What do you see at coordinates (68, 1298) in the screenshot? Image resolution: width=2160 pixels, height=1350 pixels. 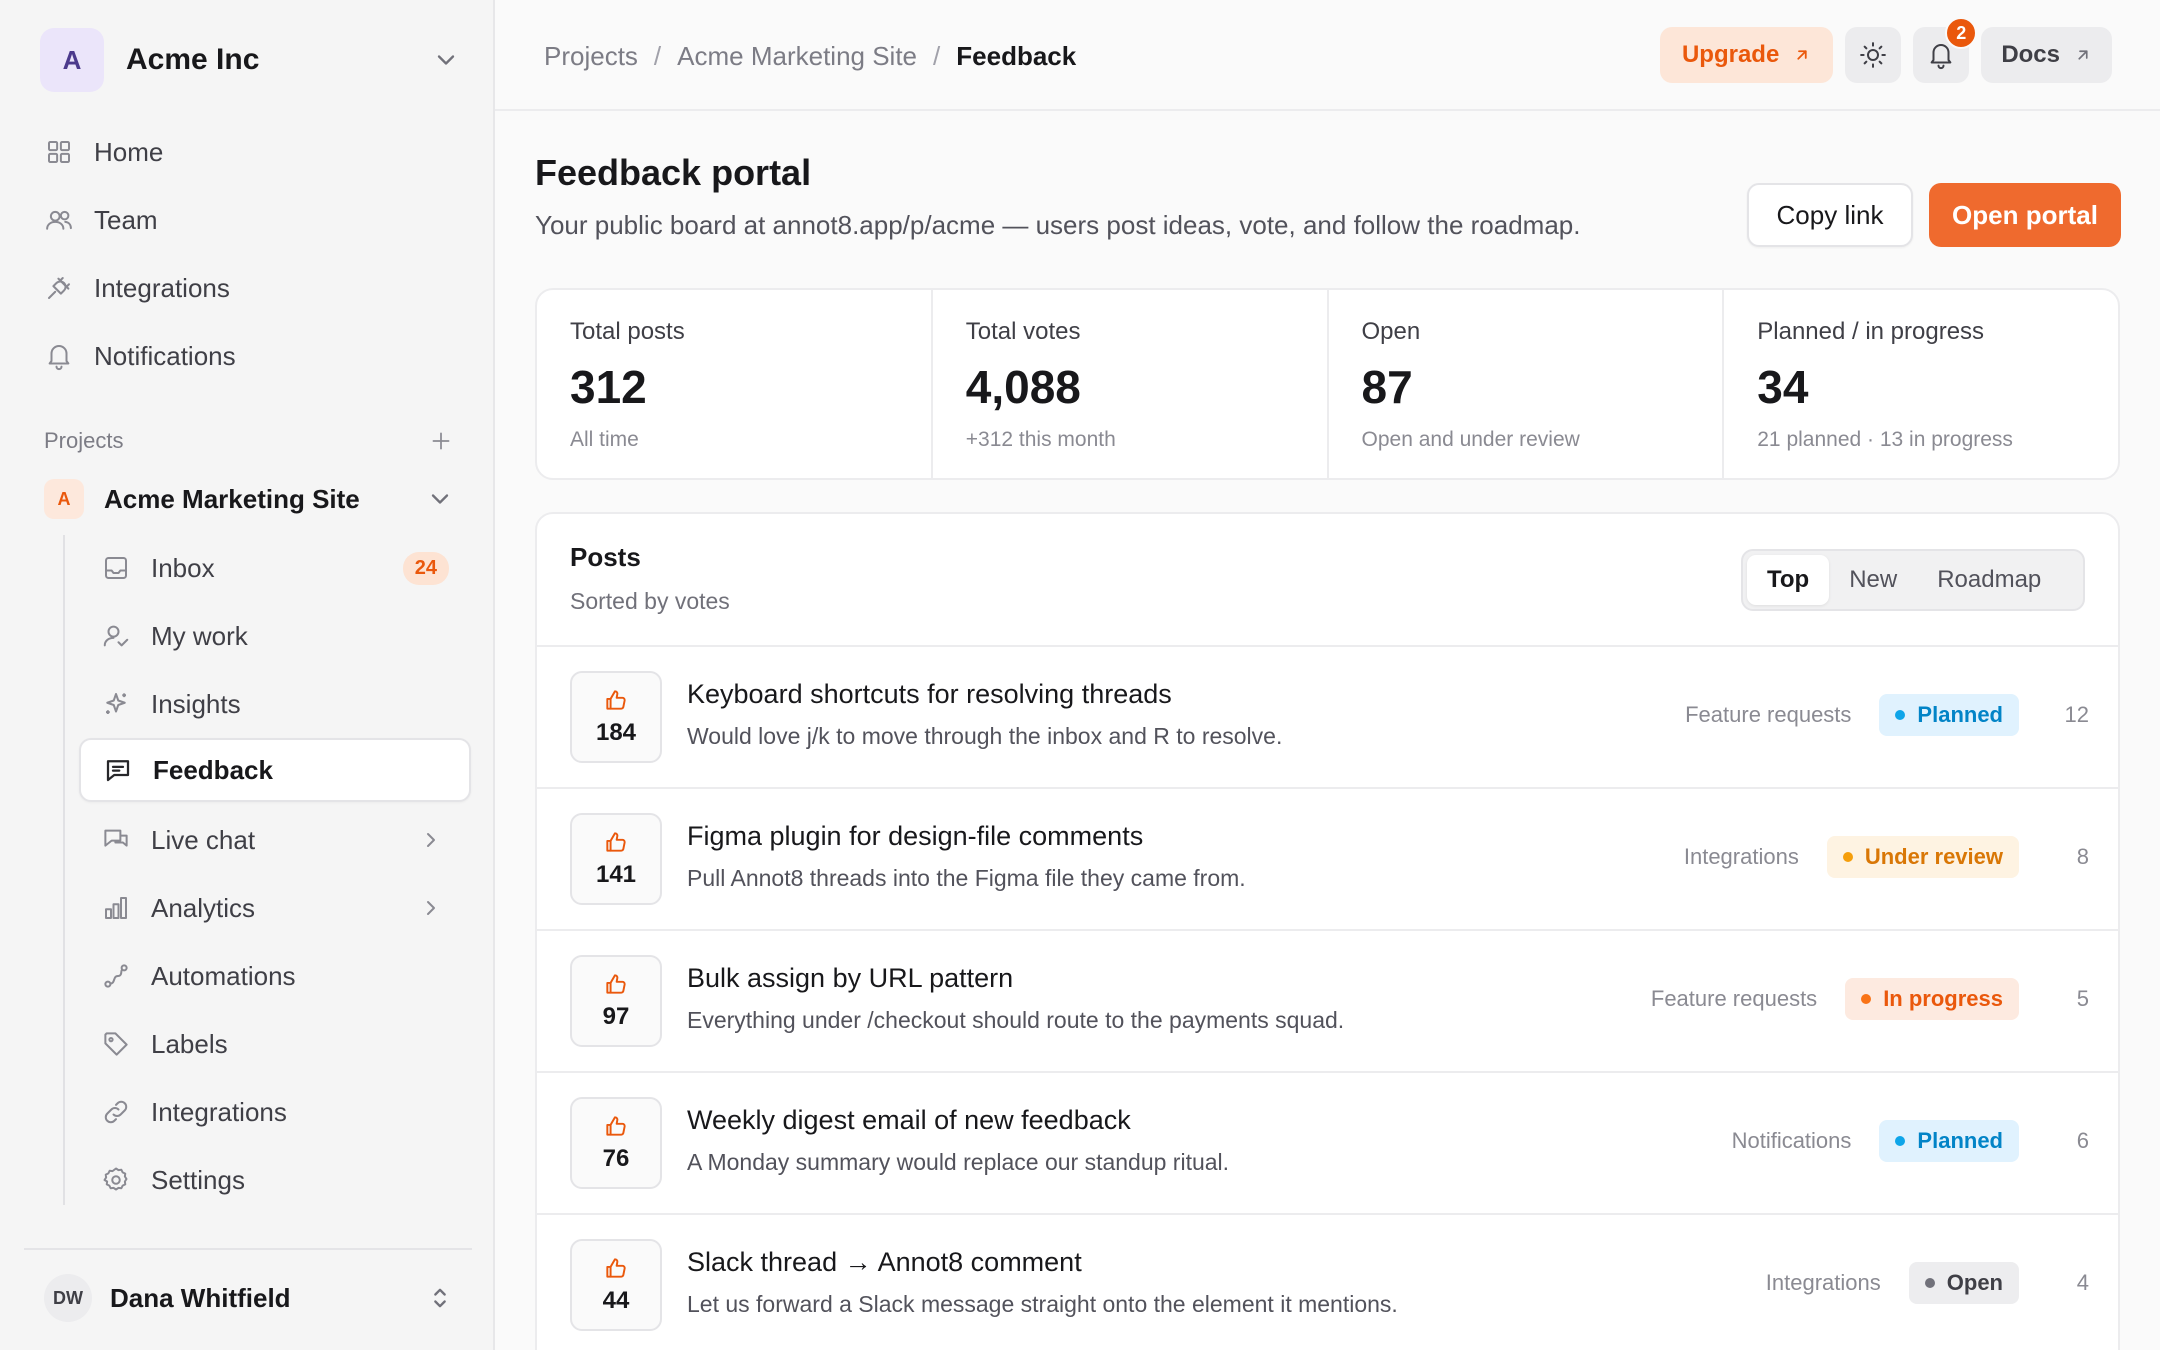 I see `avatar: DW` at bounding box center [68, 1298].